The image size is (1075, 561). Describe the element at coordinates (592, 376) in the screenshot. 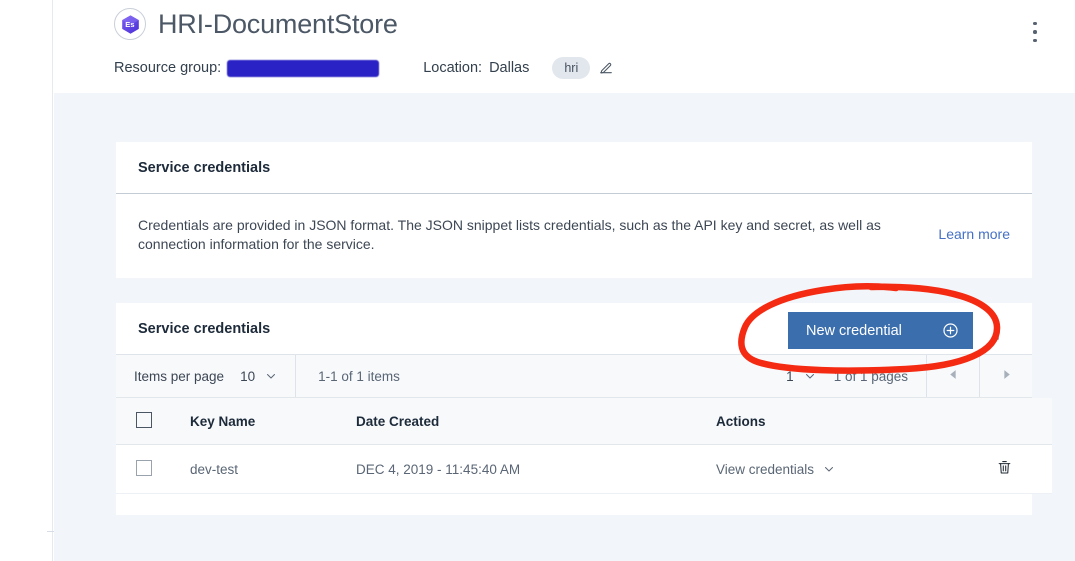

I see `pagination-spacer` at that location.